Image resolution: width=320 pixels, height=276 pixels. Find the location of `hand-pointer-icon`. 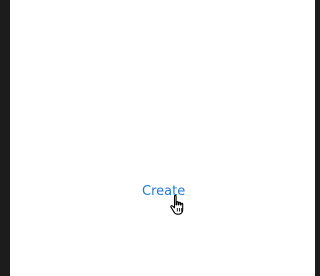

hand-pointer-icon is located at coordinates (177, 204).